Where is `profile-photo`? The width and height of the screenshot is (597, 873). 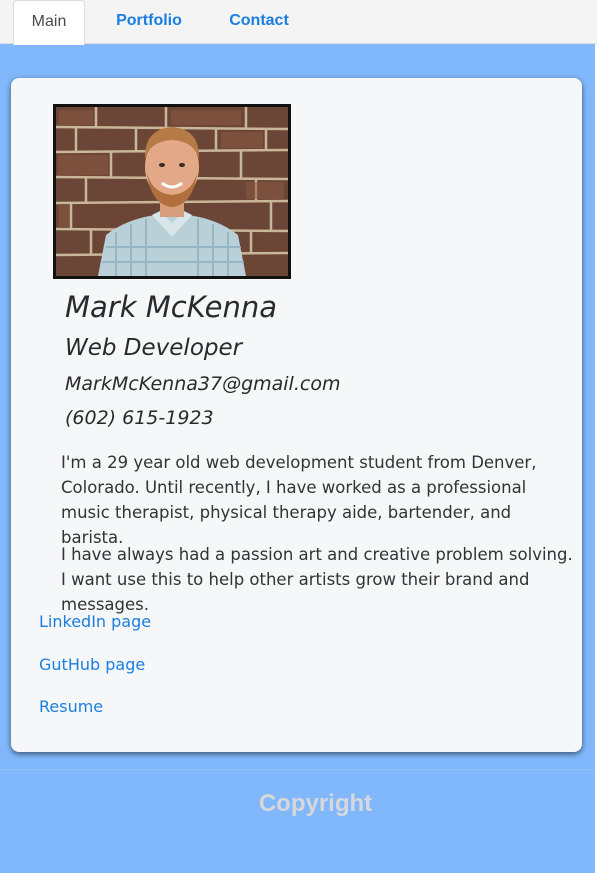
profile-photo is located at coordinates (172, 191).